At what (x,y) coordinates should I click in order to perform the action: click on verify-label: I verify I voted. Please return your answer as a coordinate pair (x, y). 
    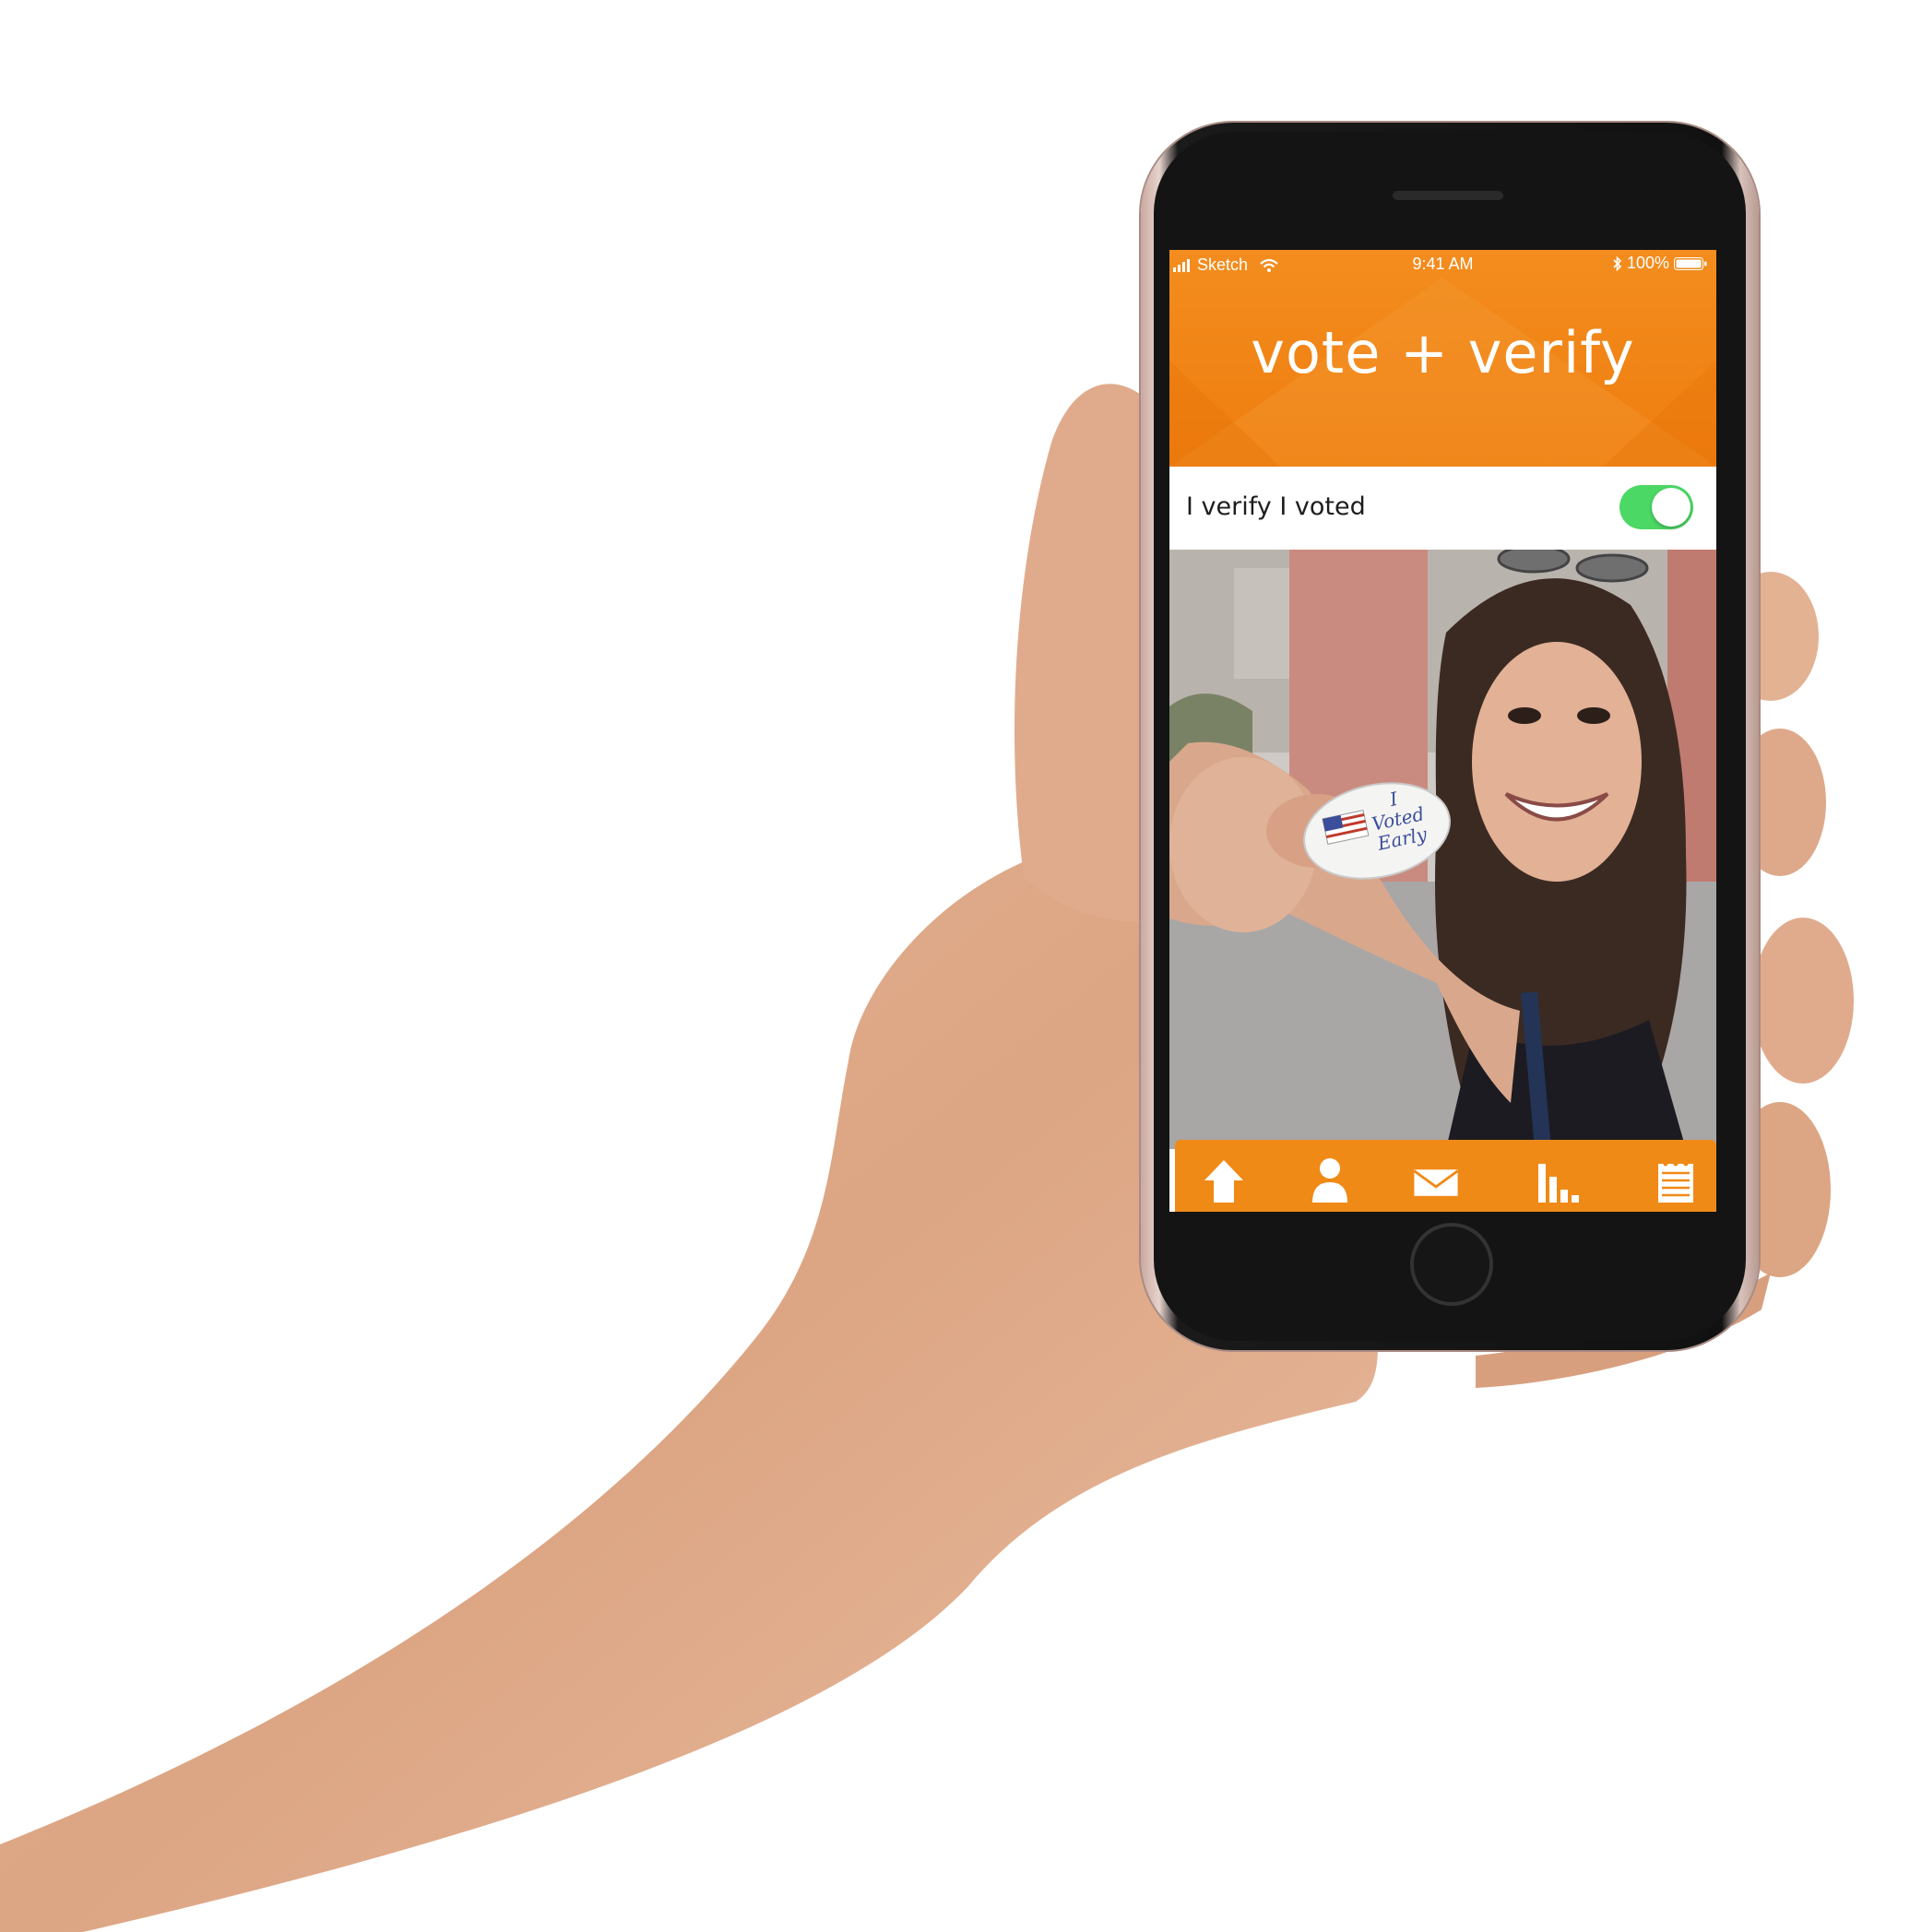
    Looking at the image, I should click on (1276, 506).